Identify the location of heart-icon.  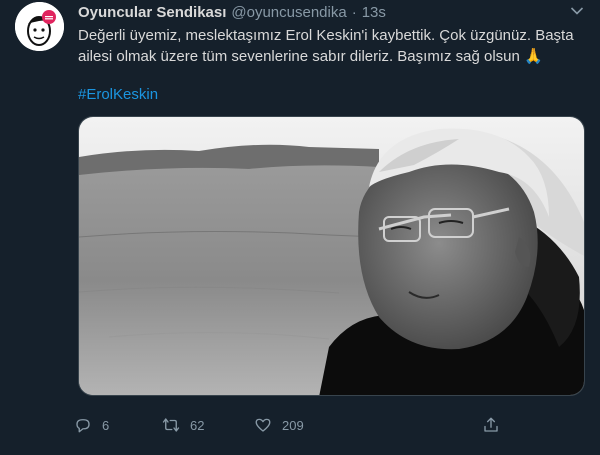
(263, 425).